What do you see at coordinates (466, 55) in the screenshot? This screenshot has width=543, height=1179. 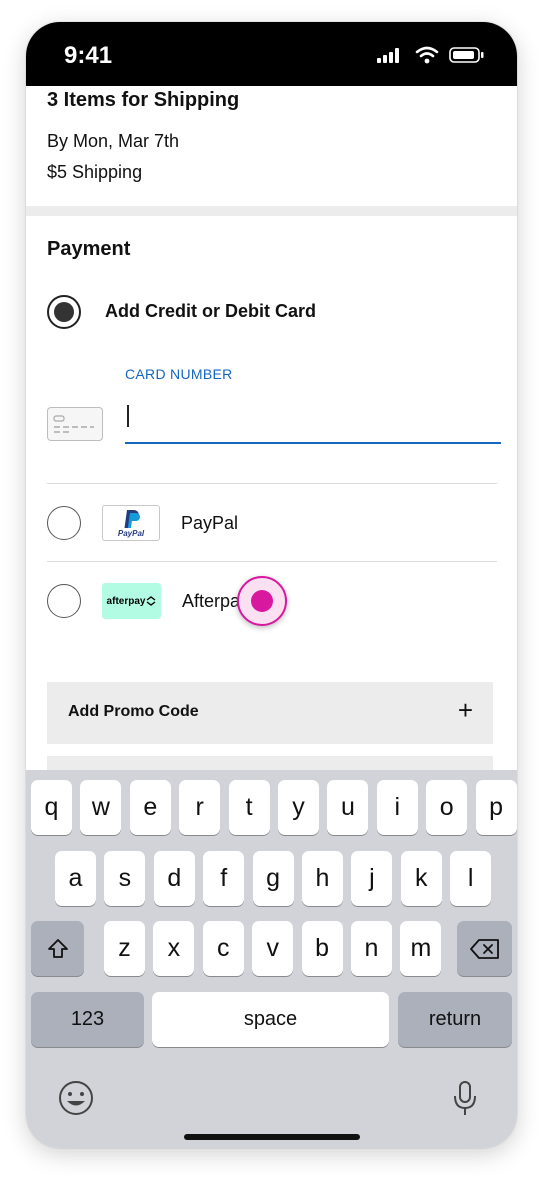 I see `battery-icon` at bounding box center [466, 55].